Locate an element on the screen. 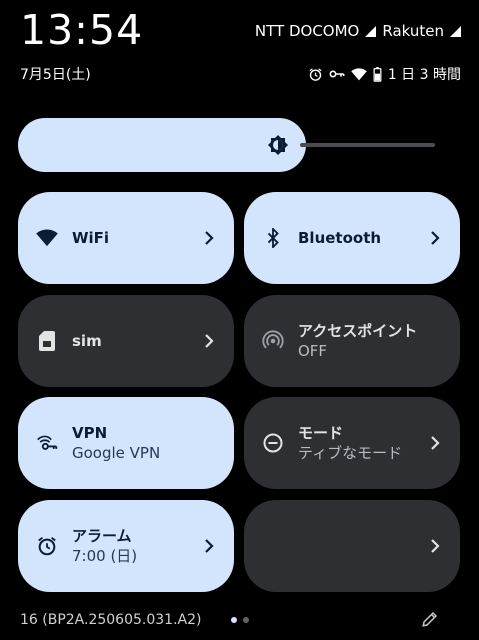  tile-sim: sim is located at coordinates (126, 341).